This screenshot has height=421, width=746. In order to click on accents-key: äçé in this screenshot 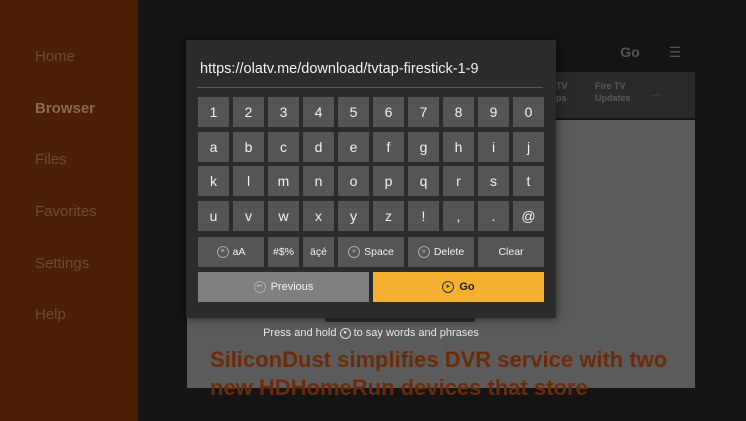, I will do `click(318, 252)`.